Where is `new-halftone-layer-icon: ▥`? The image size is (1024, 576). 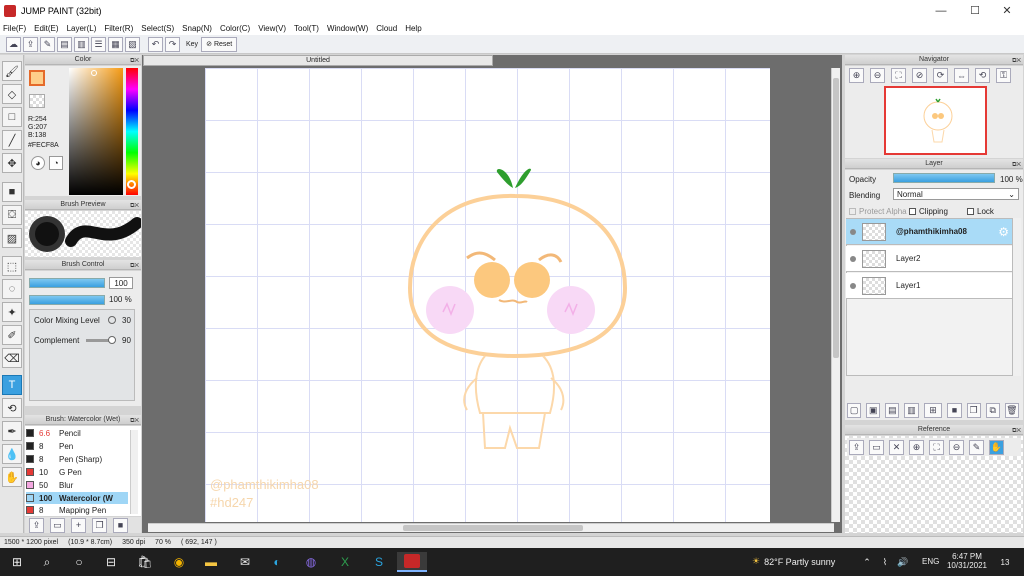
new-halftone-layer-icon: ▥ is located at coordinates (911, 410).